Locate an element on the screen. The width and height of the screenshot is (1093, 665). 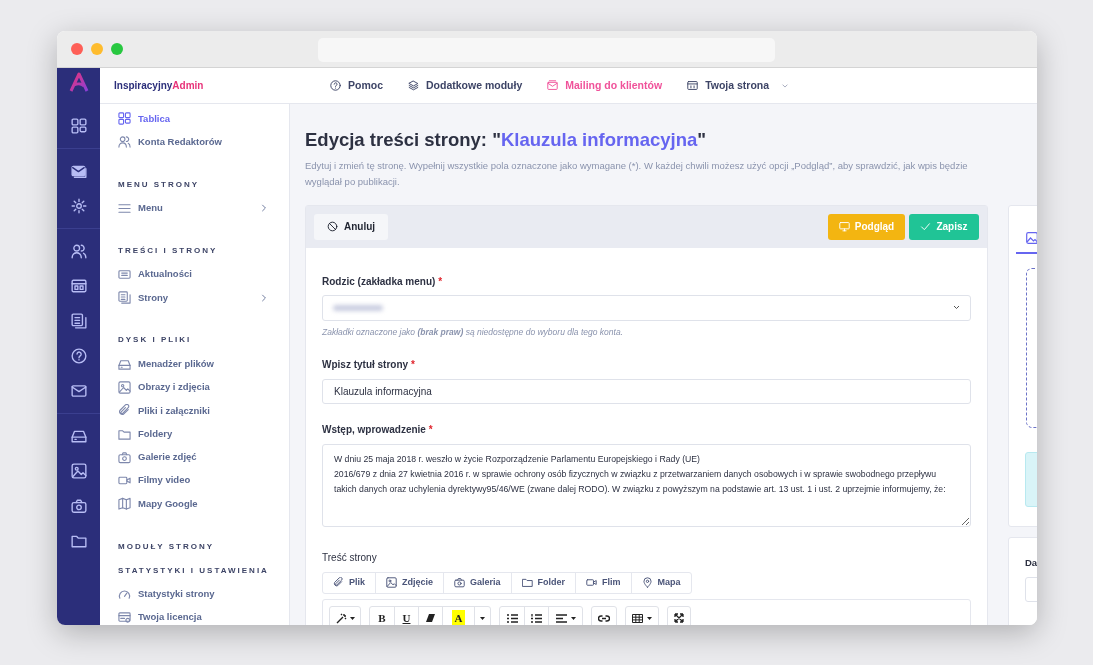
sidebar-item: Pliki i załączniki is located at coordinates (193, 411).